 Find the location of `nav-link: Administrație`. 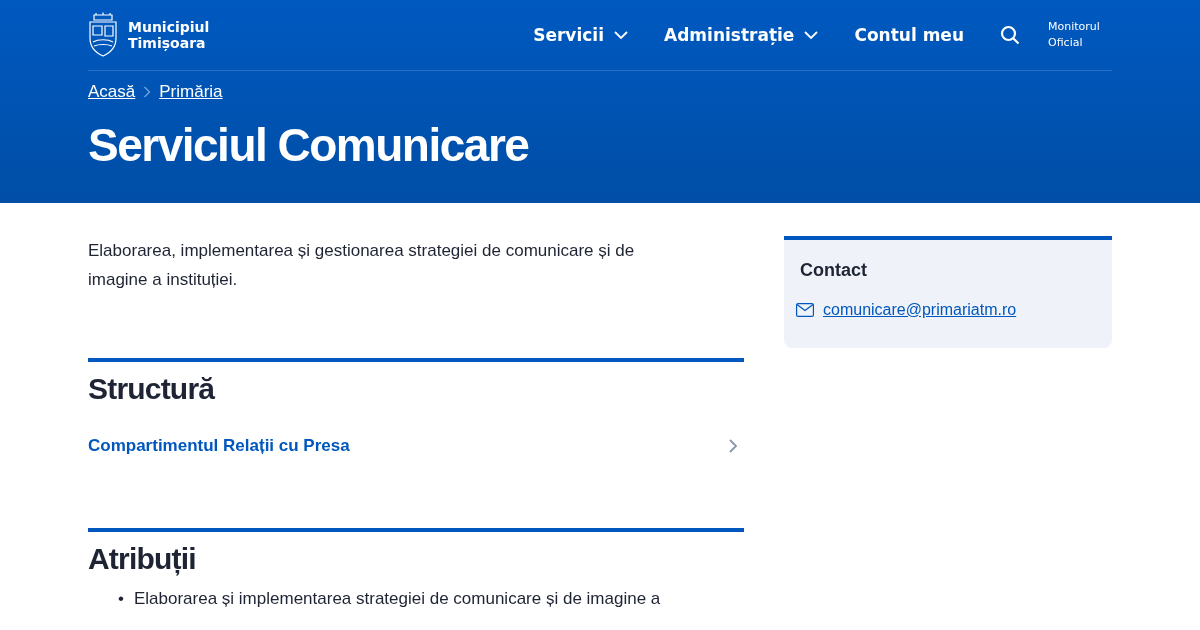

nav-link: Administrație is located at coordinates (741, 35).